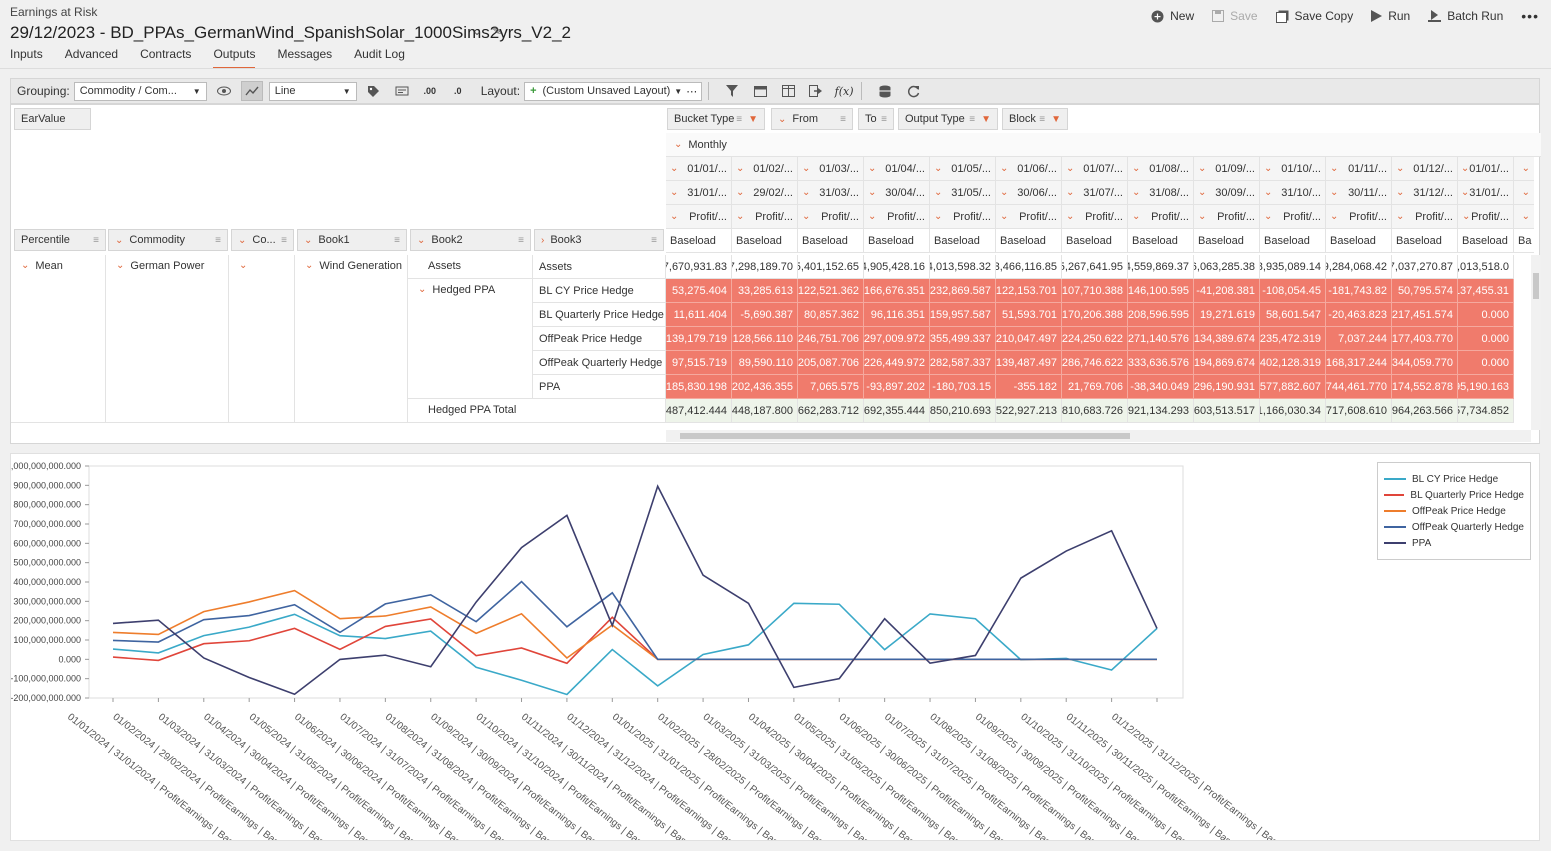 The image size is (1551, 851). Describe the element at coordinates (234, 58) in the screenshot. I see `tab-outputs: Outputs` at that location.